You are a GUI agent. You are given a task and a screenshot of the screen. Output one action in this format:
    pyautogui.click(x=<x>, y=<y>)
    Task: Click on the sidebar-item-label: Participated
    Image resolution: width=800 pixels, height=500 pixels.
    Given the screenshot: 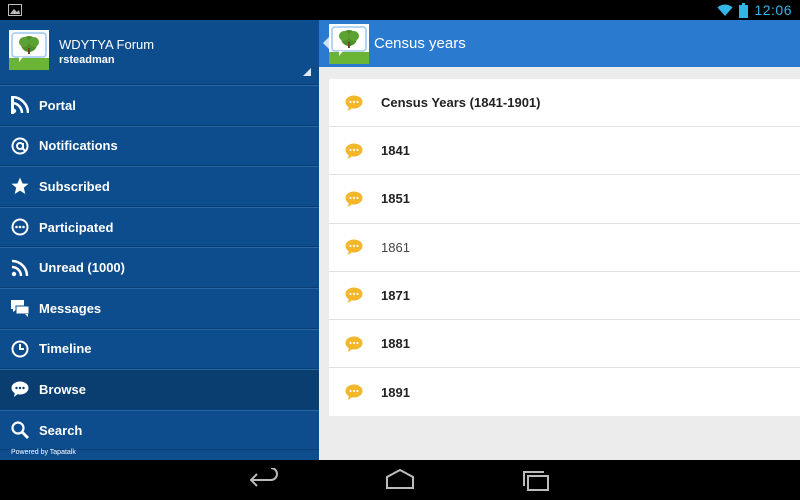 What is the action you would take?
    pyautogui.click(x=76, y=227)
    